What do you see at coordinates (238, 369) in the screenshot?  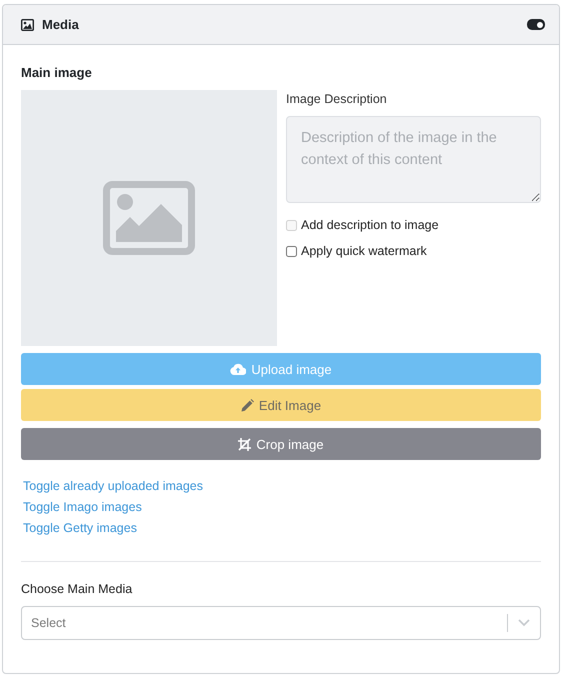 I see `cloud-upload-icon` at bounding box center [238, 369].